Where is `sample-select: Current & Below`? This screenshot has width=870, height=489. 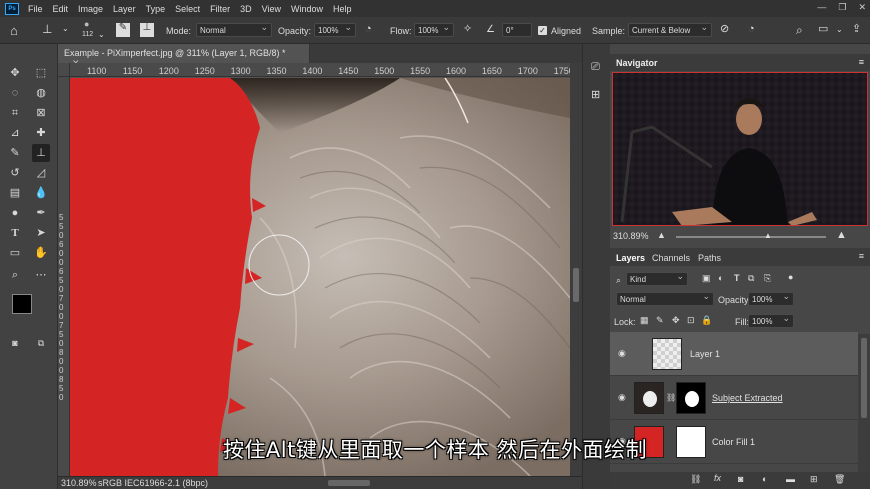
sample-select: Current & Below is located at coordinates (670, 29).